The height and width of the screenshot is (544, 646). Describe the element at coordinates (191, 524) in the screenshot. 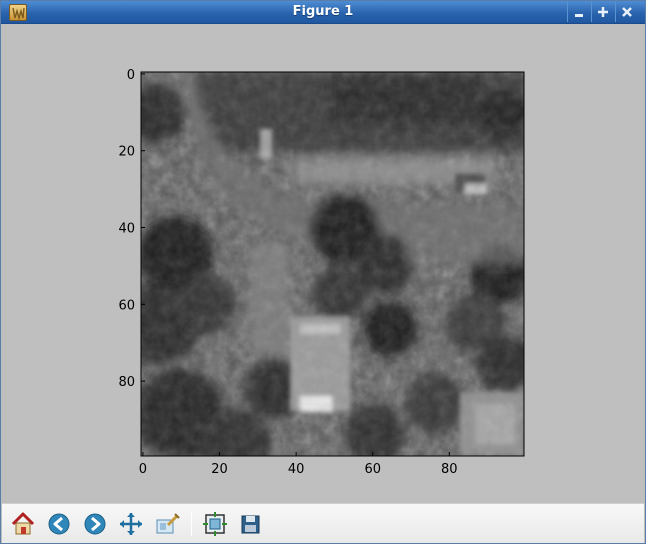

I see `toolbar-separator` at that location.